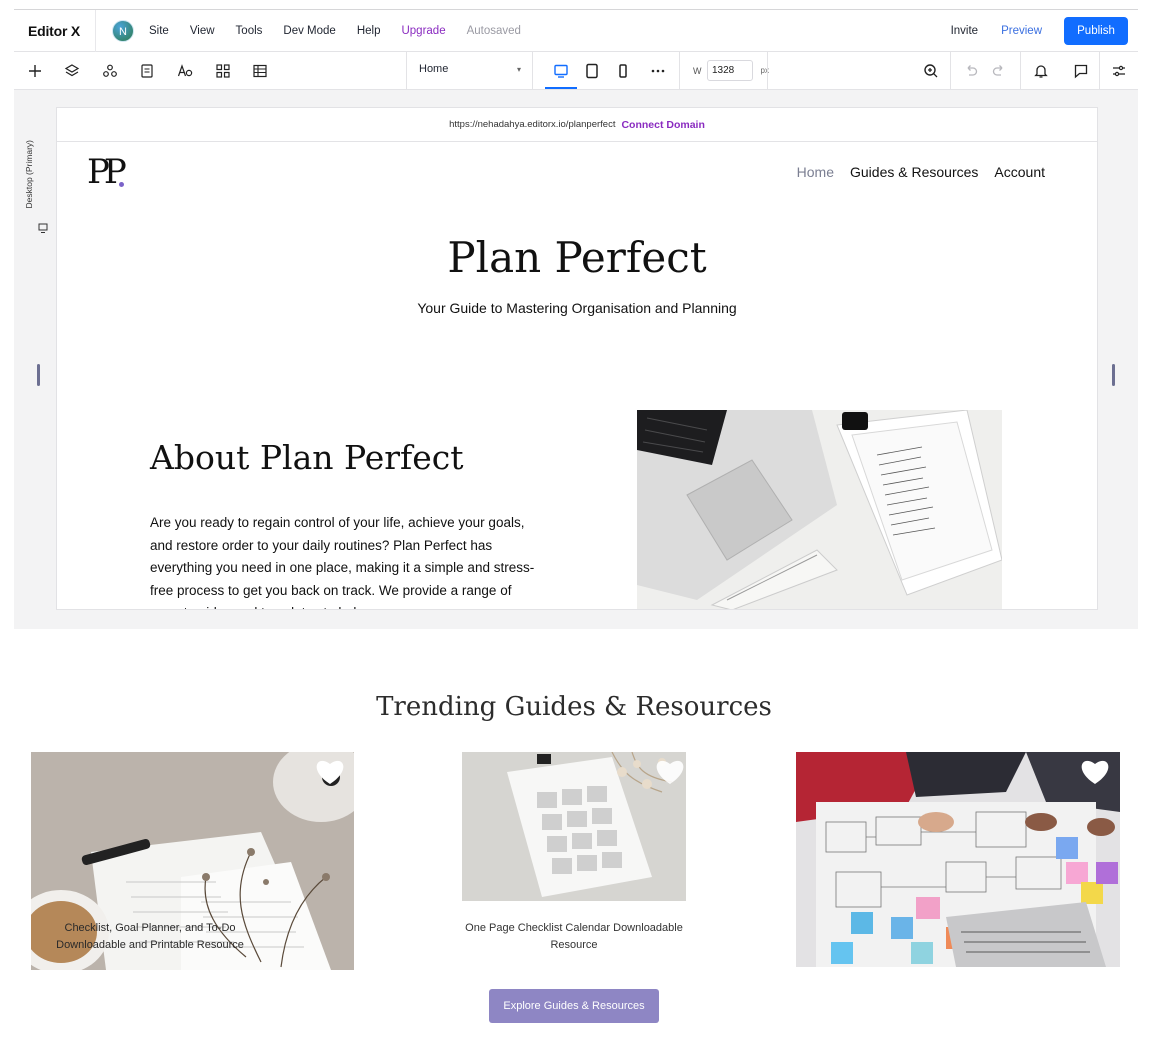  Describe the element at coordinates (202, 31) in the screenshot. I see `menu-view: View` at that location.